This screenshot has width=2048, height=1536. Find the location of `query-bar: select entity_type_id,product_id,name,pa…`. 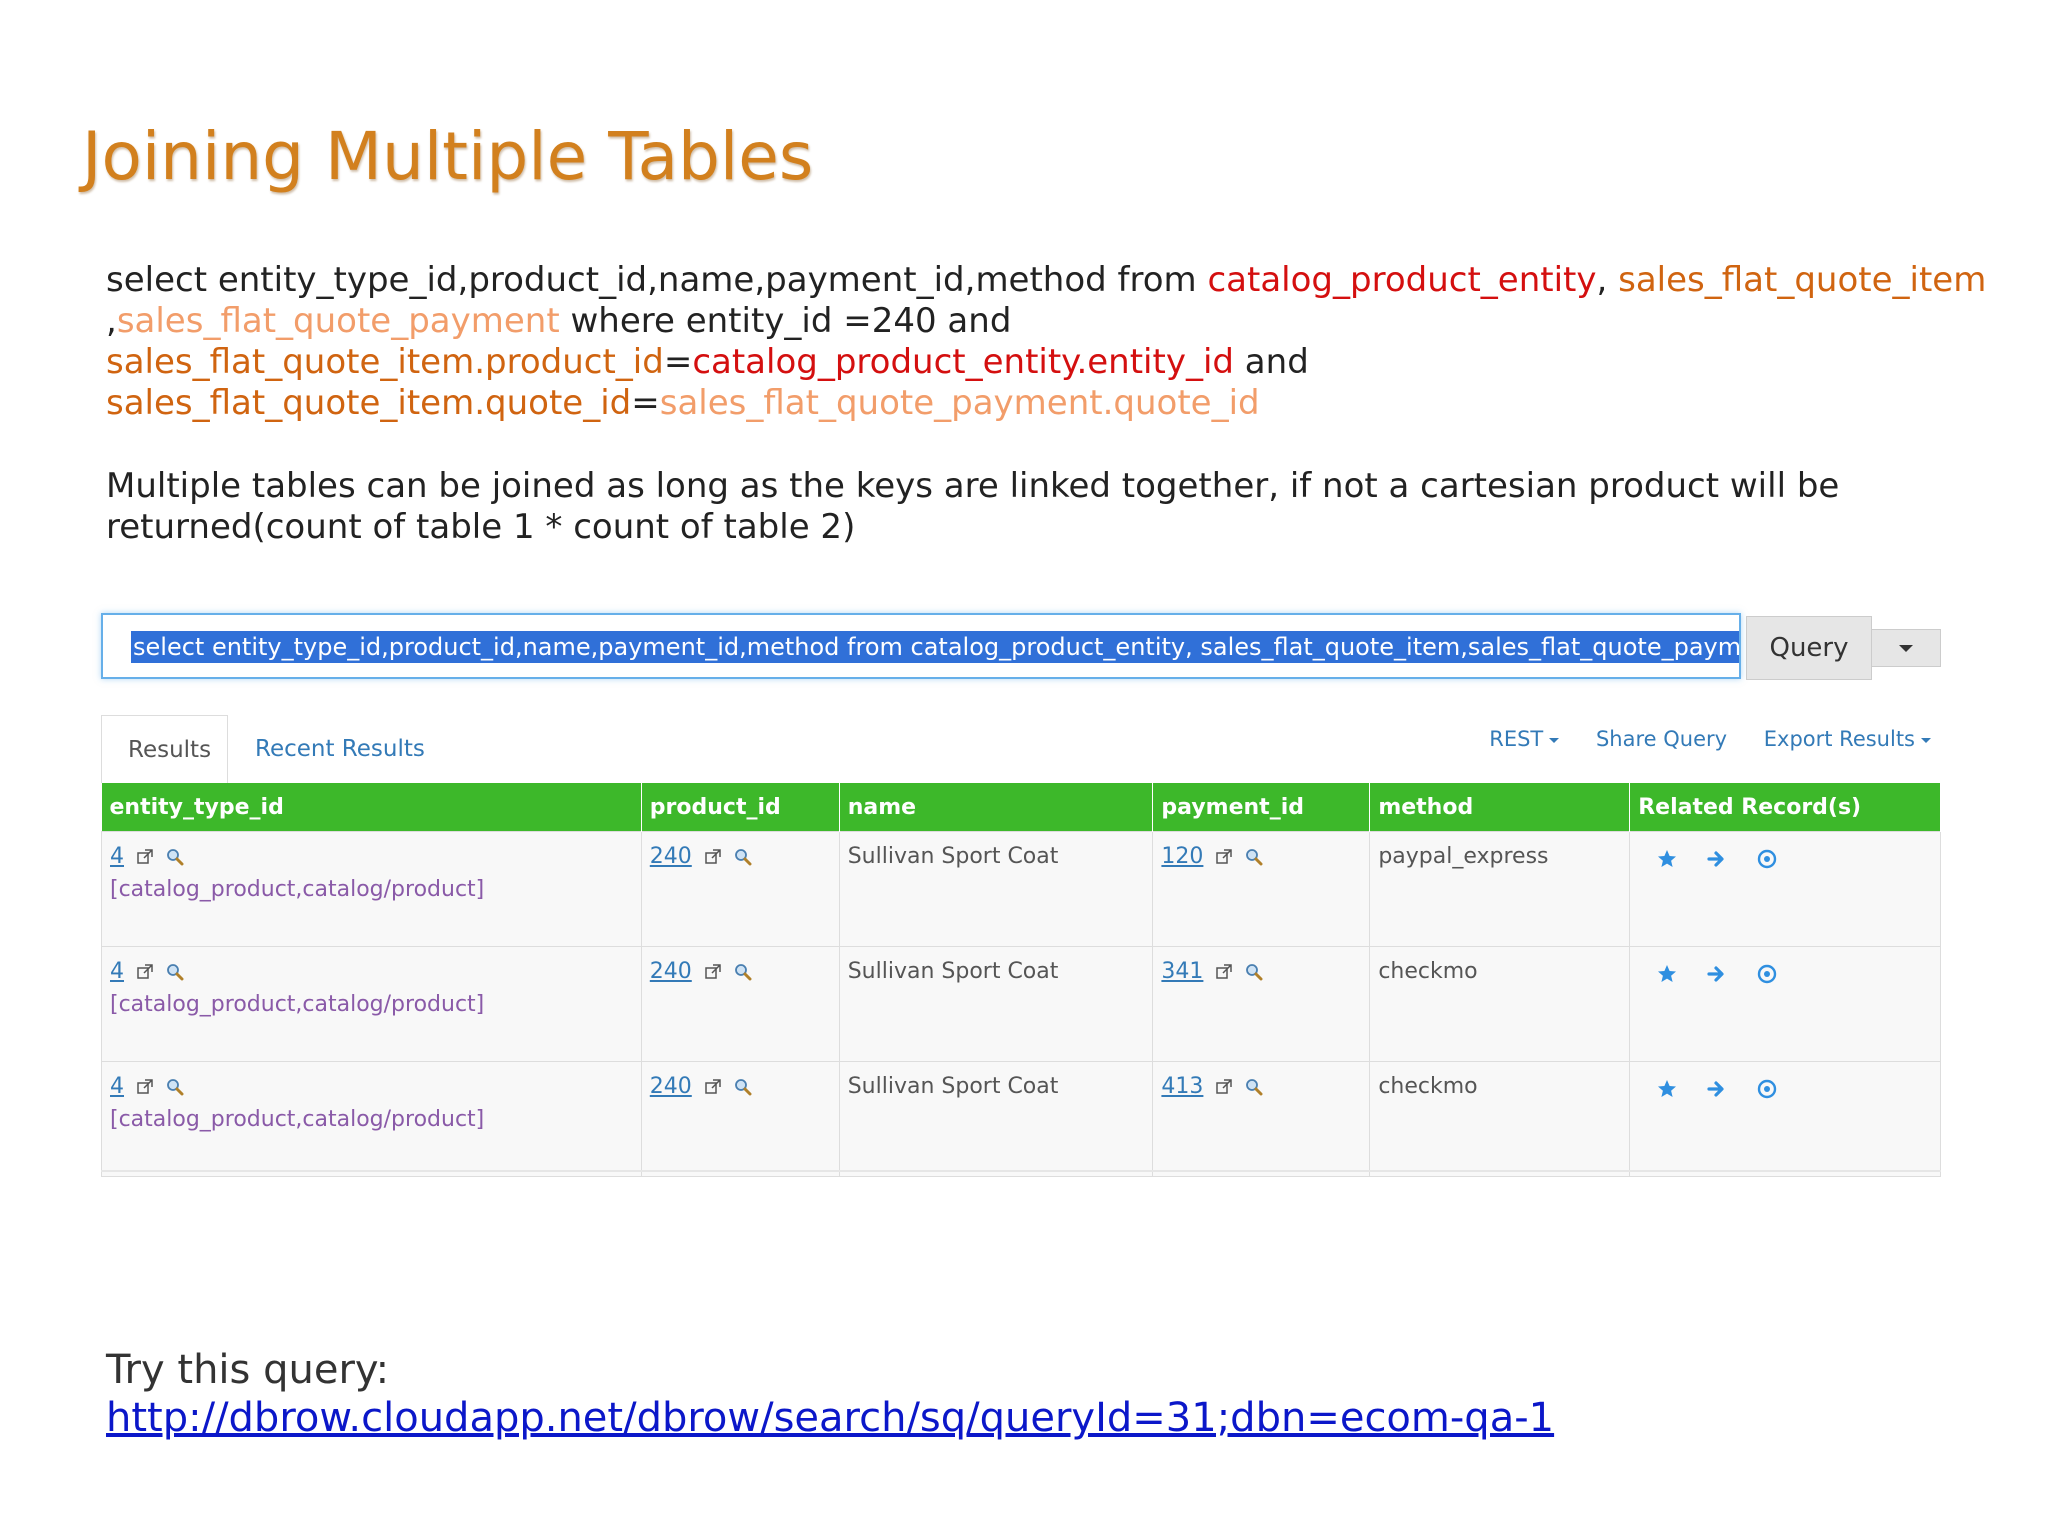

query-bar: select entity_type_id,product_id,name,pa… is located at coordinates (1021, 648).